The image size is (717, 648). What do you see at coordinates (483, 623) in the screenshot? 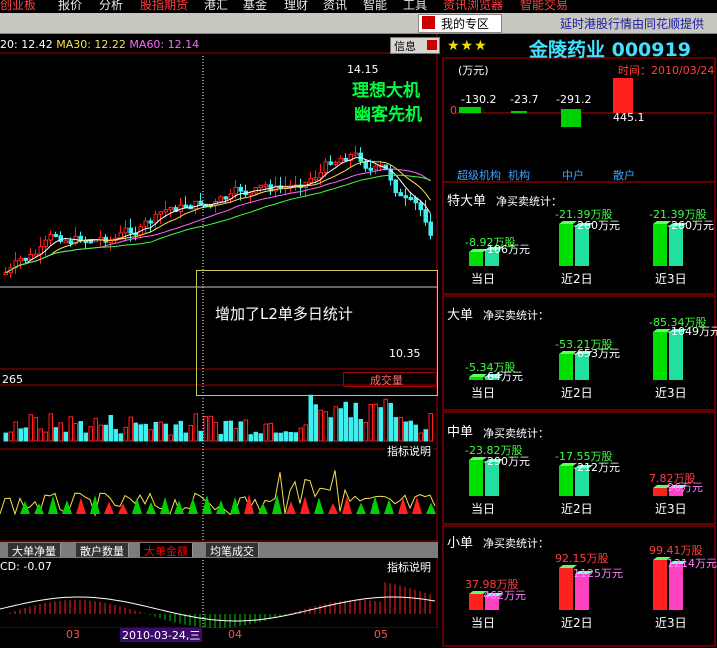
I see `section-day-label: 当日` at bounding box center [483, 623].